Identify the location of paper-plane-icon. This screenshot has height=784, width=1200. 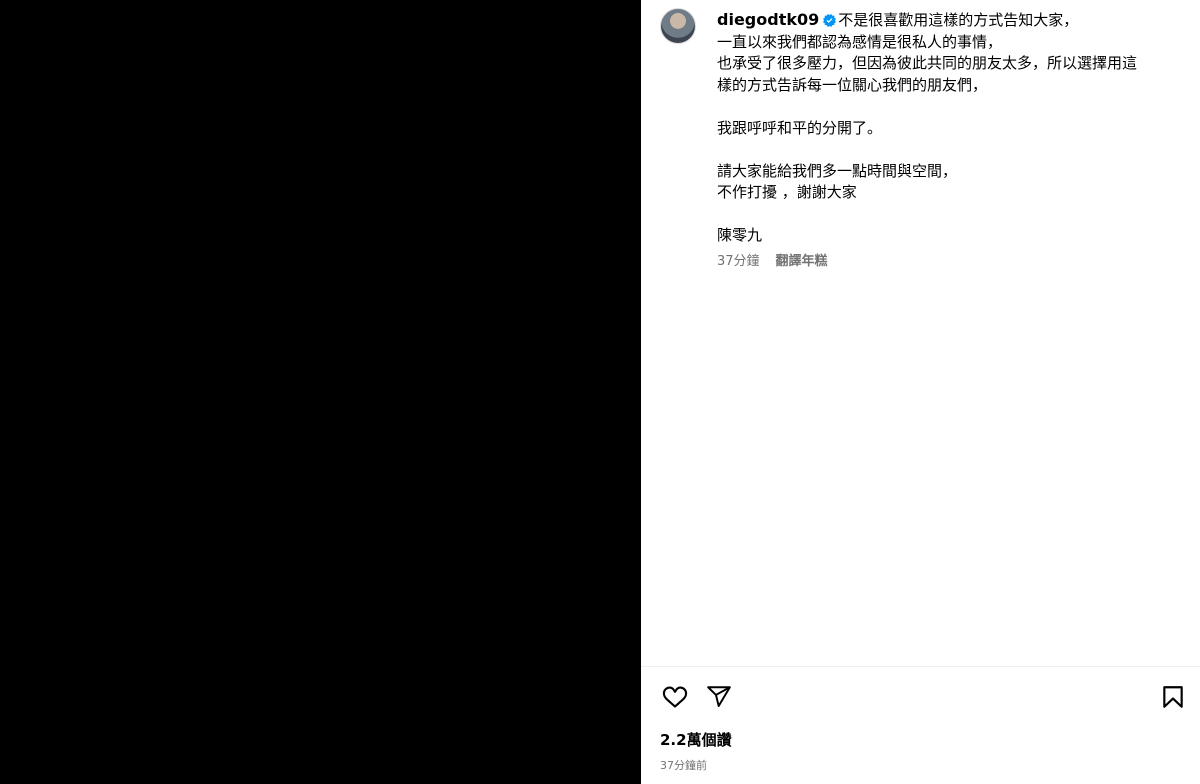
(719, 697).